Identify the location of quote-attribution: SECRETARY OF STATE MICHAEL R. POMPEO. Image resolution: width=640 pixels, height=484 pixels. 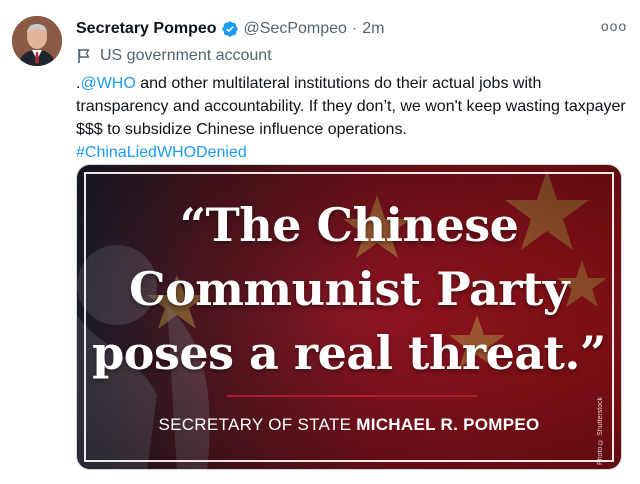
(349, 425).